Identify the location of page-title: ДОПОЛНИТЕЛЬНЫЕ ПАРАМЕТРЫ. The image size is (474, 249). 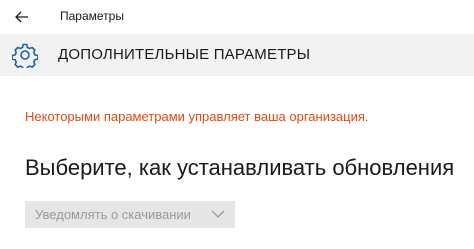
(184, 54).